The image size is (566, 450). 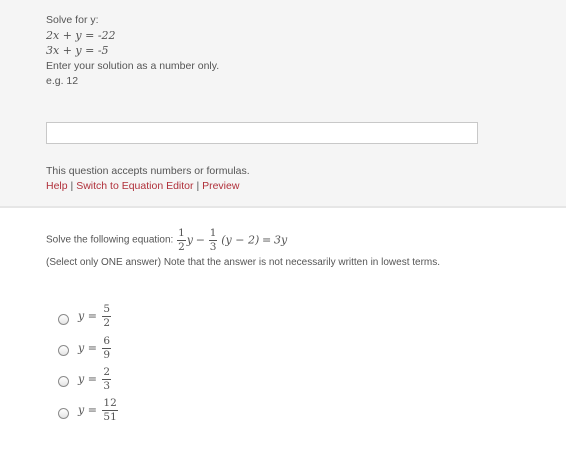 I want to click on equation-2: 3x + y = -5, so click(x=77, y=50).